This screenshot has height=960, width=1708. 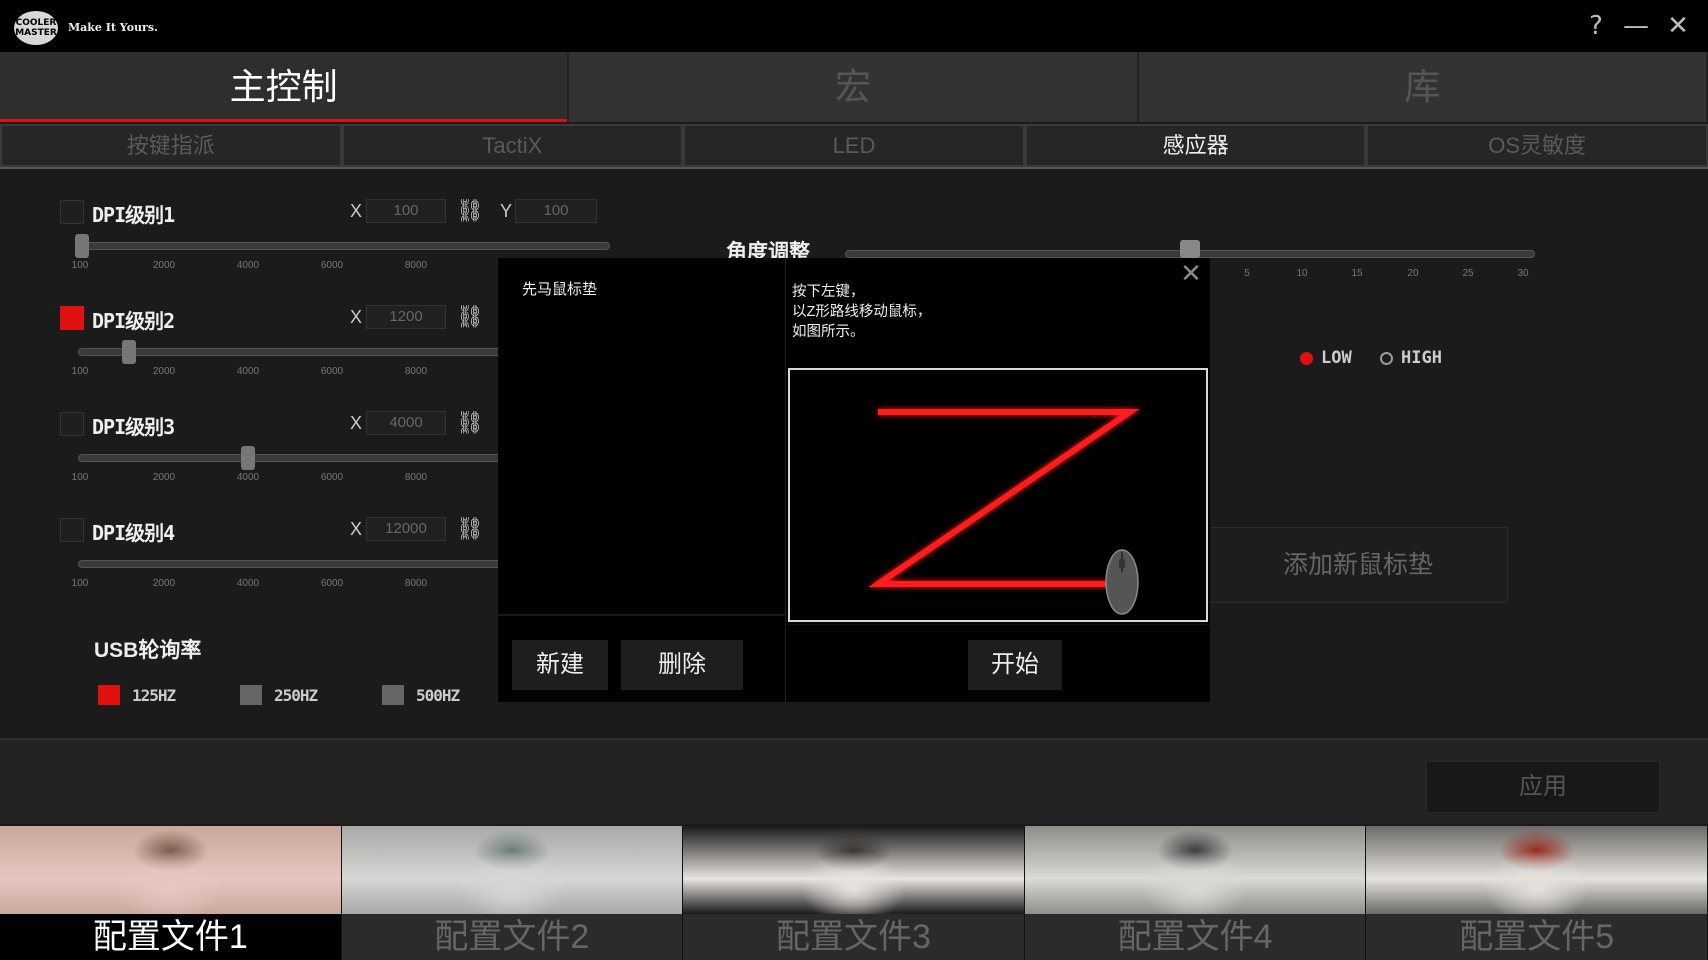 I want to click on profile-1: 配置文件1, so click(x=171, y=893).